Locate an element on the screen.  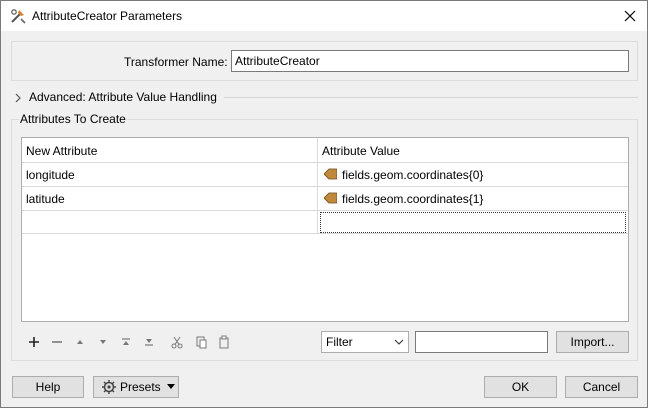
advanced-section-label: Advanced: Attribute Value Handling is located at coordinates (123, 97).